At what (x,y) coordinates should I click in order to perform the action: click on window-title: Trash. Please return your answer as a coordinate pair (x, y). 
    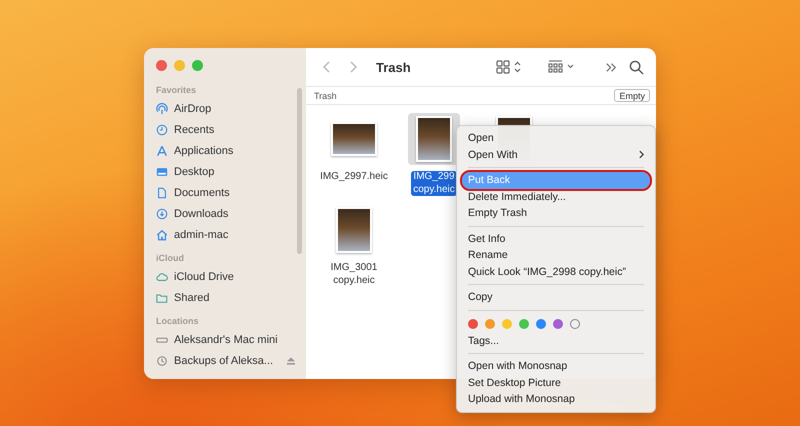
    Looking at the image, I should click on (393, 67).